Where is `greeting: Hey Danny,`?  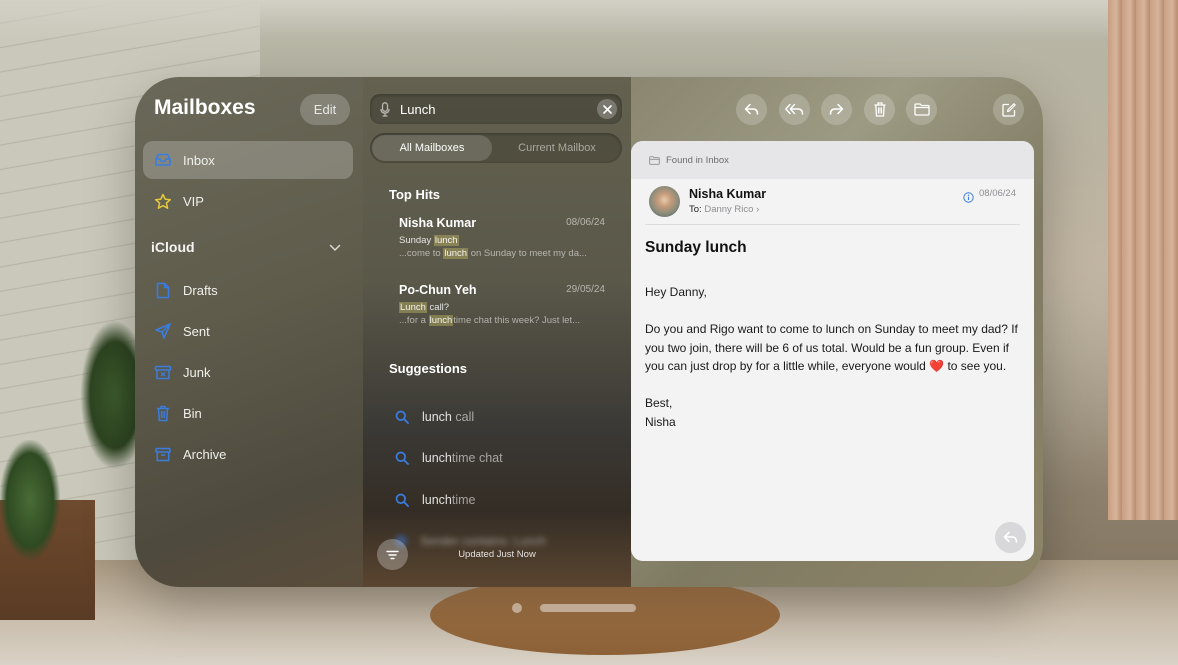 greeting: Hey Danny, is located at coordinates (676, 292).